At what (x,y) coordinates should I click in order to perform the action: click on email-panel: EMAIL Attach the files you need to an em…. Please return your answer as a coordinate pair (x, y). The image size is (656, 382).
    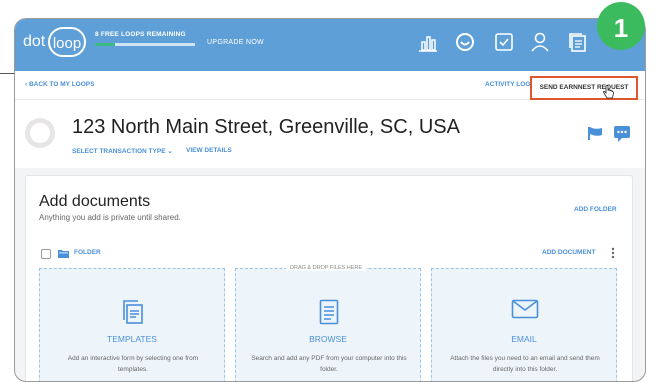
    Looking at the image, I should click on (524, 324).